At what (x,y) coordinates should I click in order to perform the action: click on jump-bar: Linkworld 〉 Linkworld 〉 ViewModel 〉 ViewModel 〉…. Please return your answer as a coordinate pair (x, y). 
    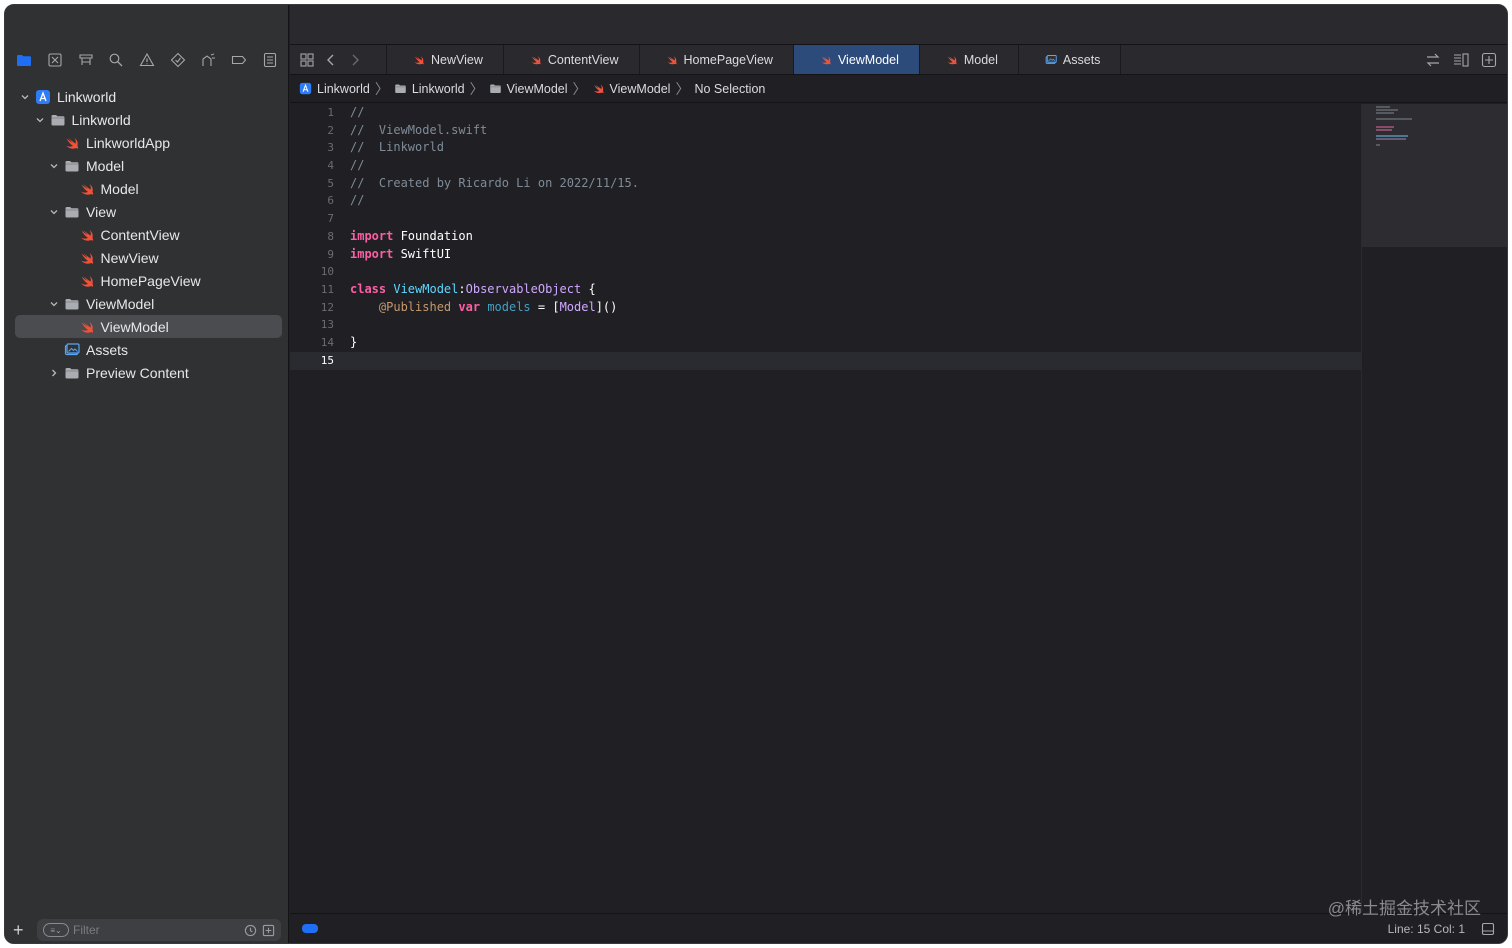
    Looking at the image, I should click on (898, 89).